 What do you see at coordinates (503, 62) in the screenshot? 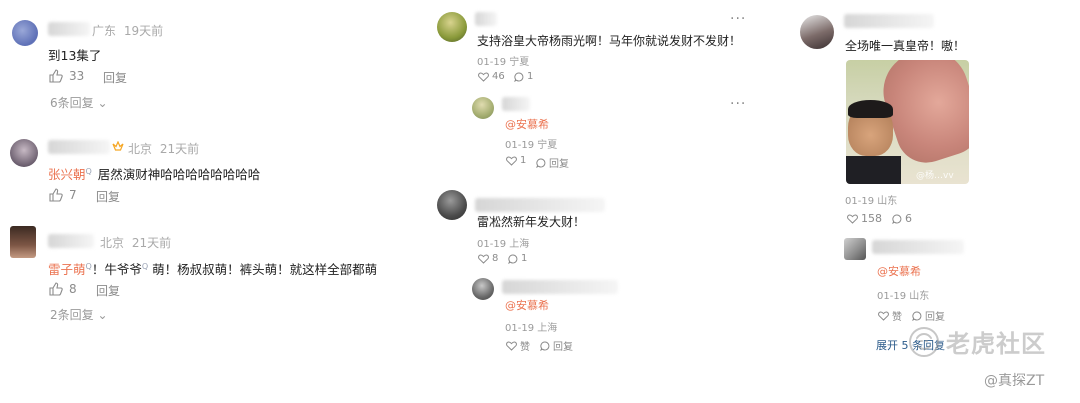
I see `comment-meta: 01-19 宁夏` at bounding box center [503, 62].